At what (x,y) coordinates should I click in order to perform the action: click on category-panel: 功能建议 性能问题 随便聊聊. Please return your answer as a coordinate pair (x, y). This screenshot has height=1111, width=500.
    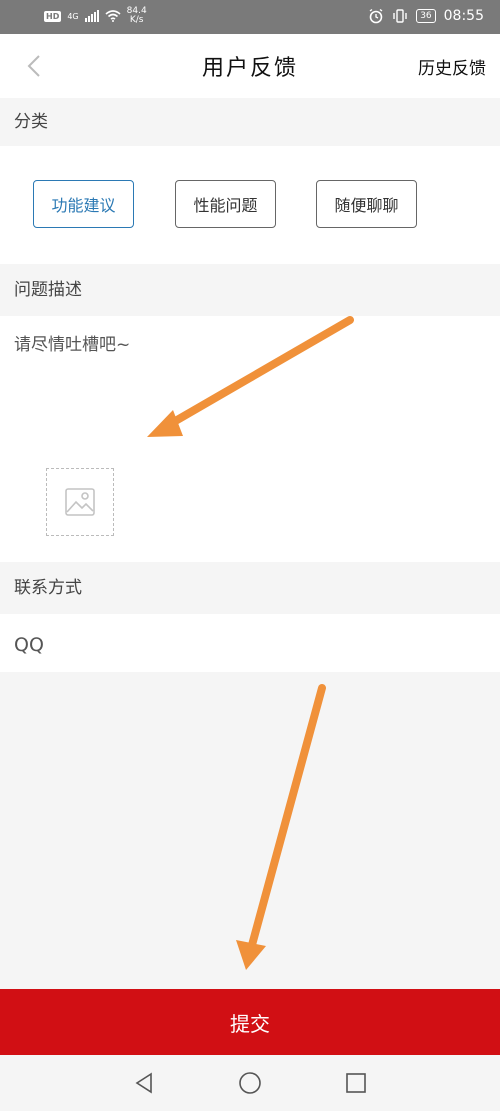
    Looking at the image, I should click on (250, 205).